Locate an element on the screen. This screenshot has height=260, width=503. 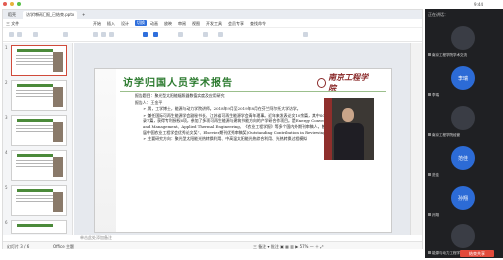
system-bar: 9:44 is located at coordinates (251, 4).